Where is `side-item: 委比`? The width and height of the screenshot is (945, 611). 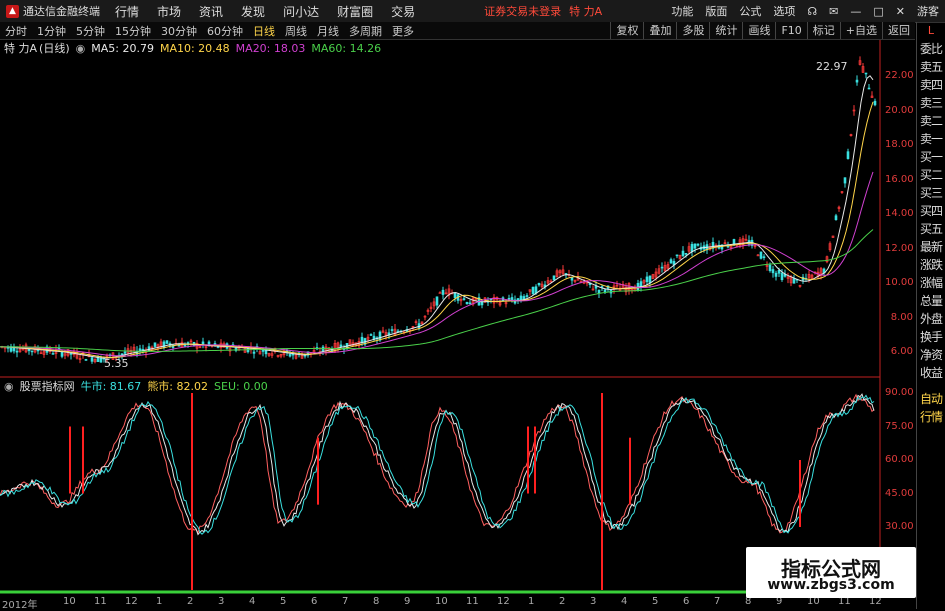 side-item: 委比 is located at coordinates (931, 49).